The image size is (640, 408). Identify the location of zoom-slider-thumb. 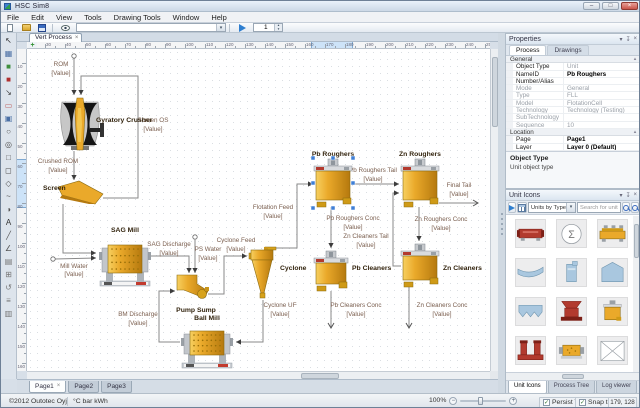
(481, 400).